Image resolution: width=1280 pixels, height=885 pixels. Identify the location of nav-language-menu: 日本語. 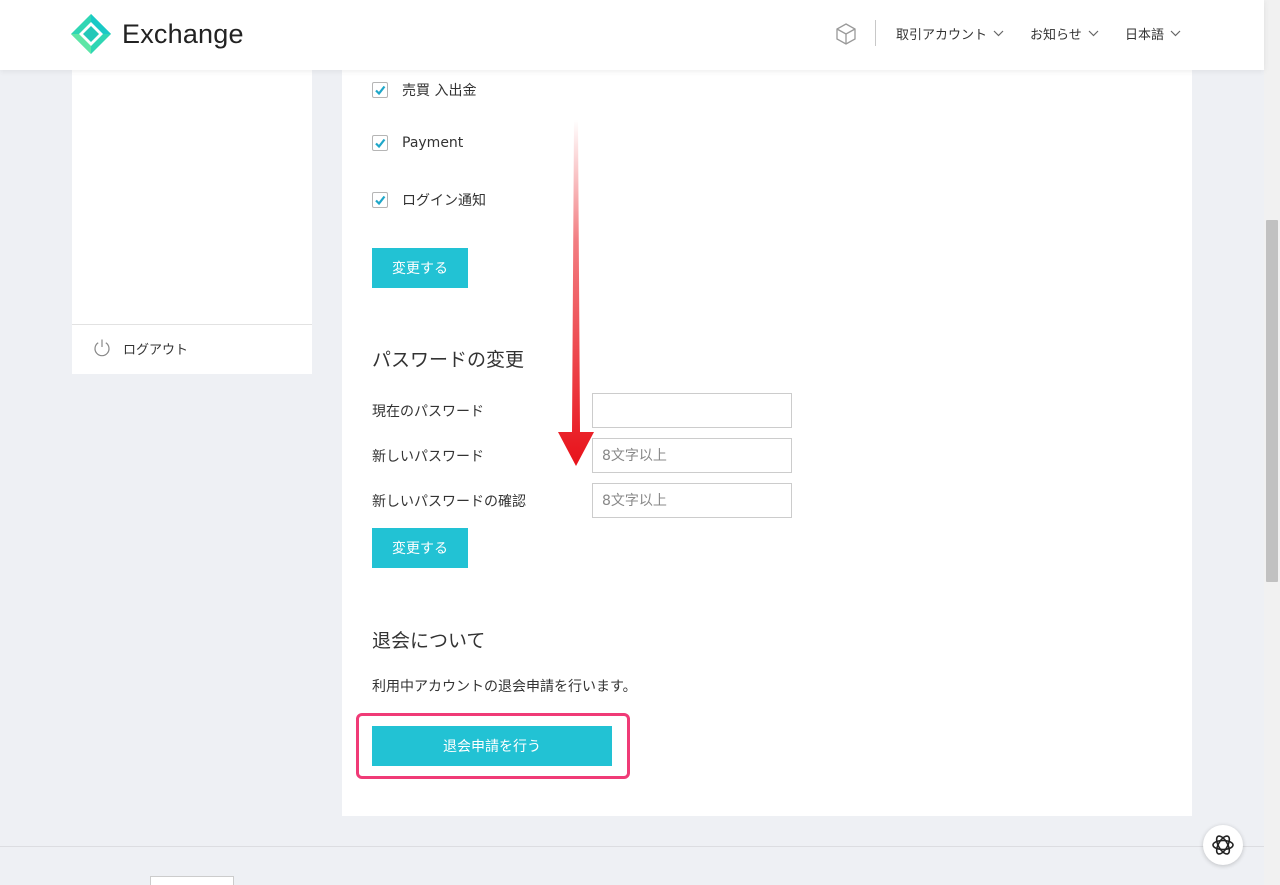
(1153, 33).